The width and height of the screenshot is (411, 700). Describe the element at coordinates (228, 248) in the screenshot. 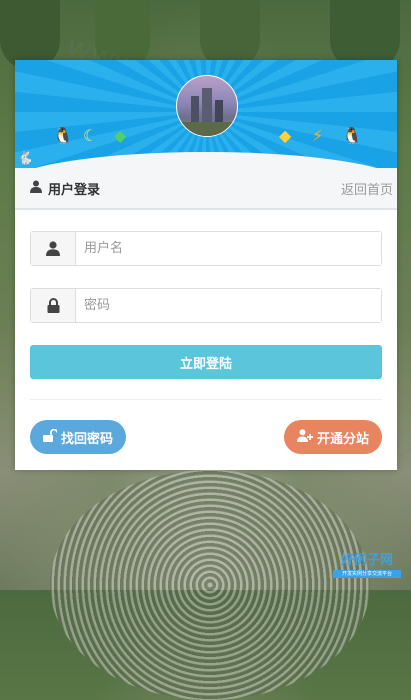

I see `username-input` at that location.